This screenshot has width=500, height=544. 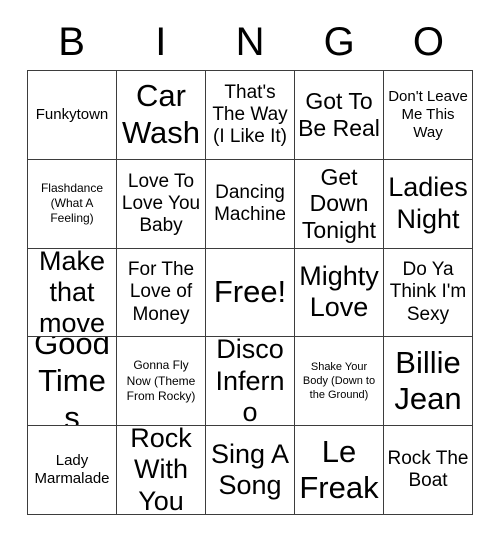 I want to click on bingo-cell-label: Do Ya Think I'm Sexy, so click(x=428, y=292).